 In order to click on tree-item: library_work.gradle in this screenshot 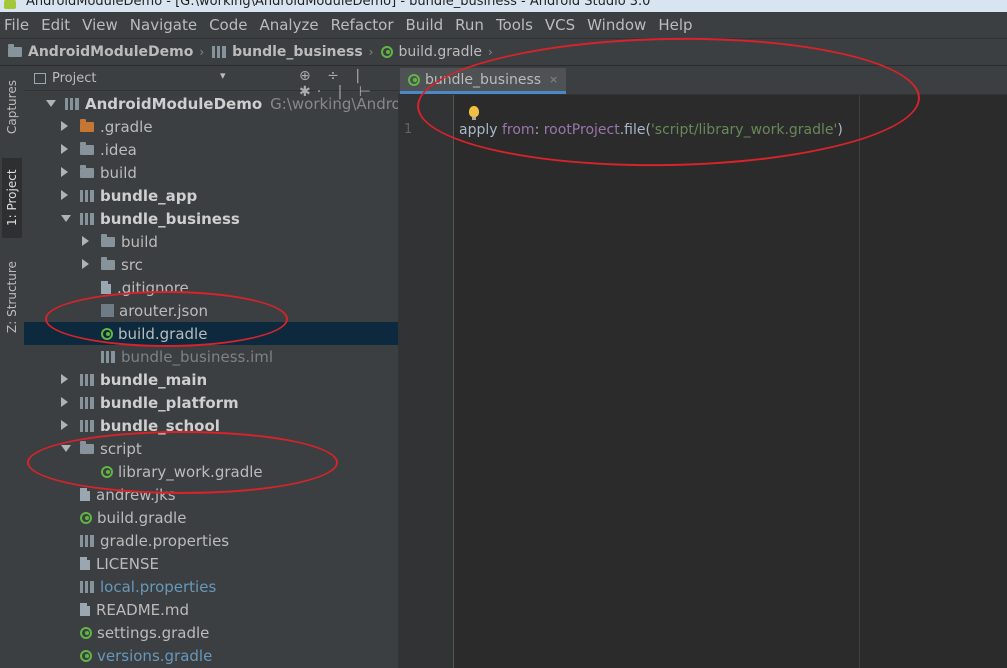, I will do `click(211, 471)`.